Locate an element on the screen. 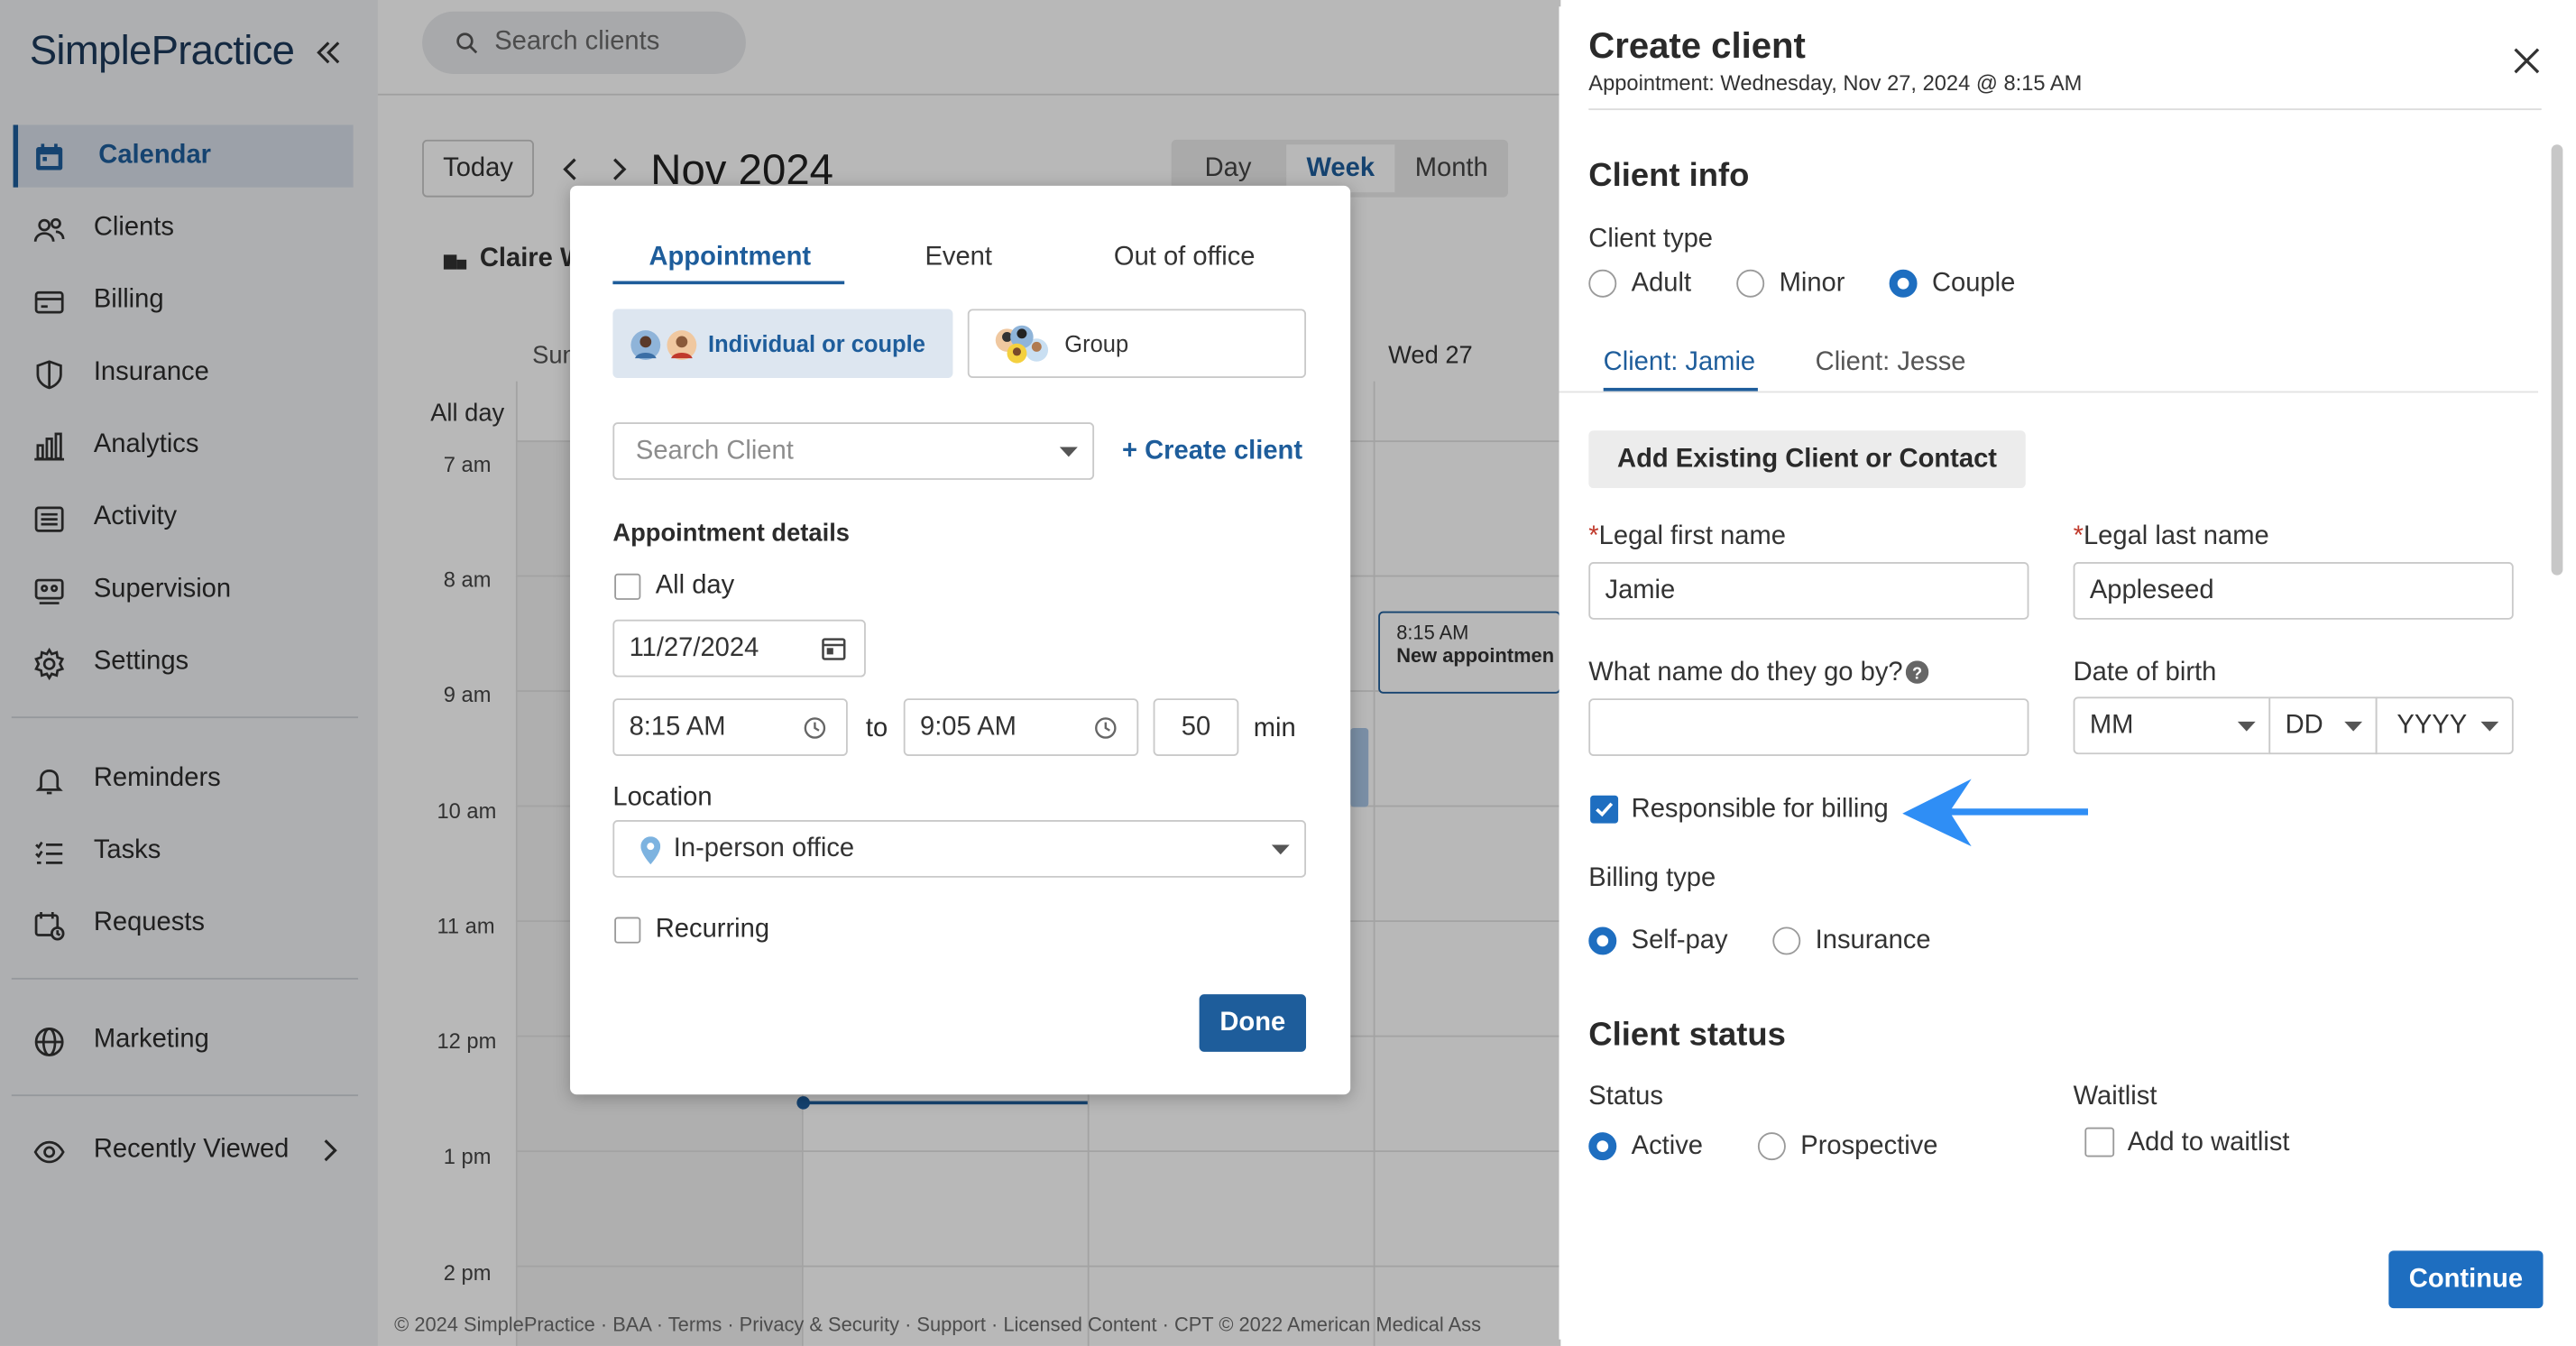  date-input: 11/27/2024 is located at coordinates (739, 649).